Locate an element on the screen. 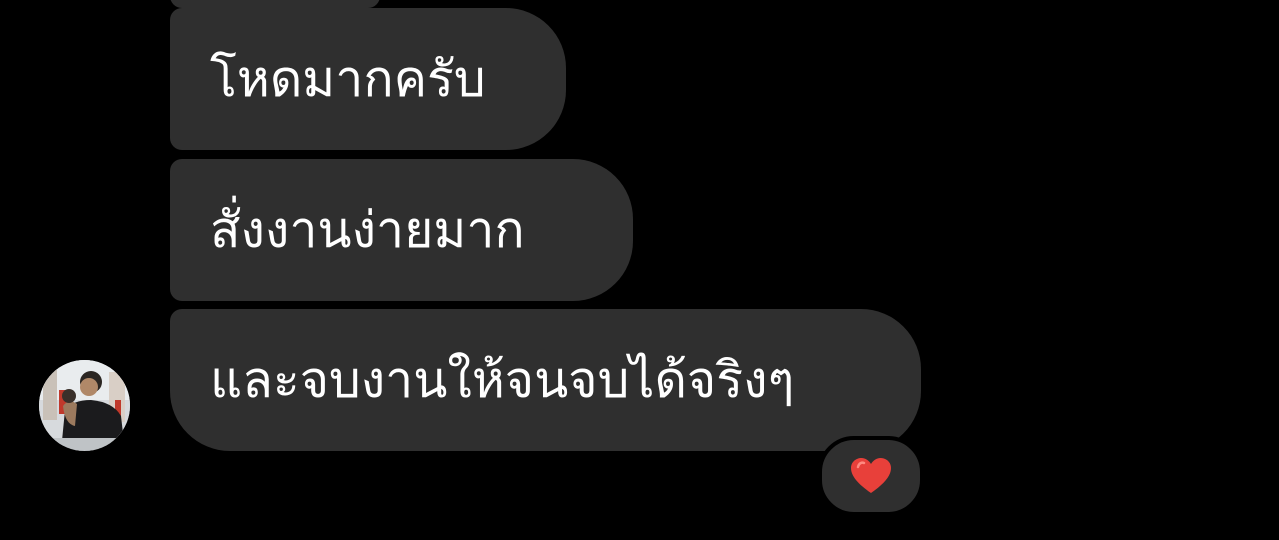 This screenshot has width=1279, height=540. message-text: สั่งงานง่ายมาก is located at coordinates (367, 230).